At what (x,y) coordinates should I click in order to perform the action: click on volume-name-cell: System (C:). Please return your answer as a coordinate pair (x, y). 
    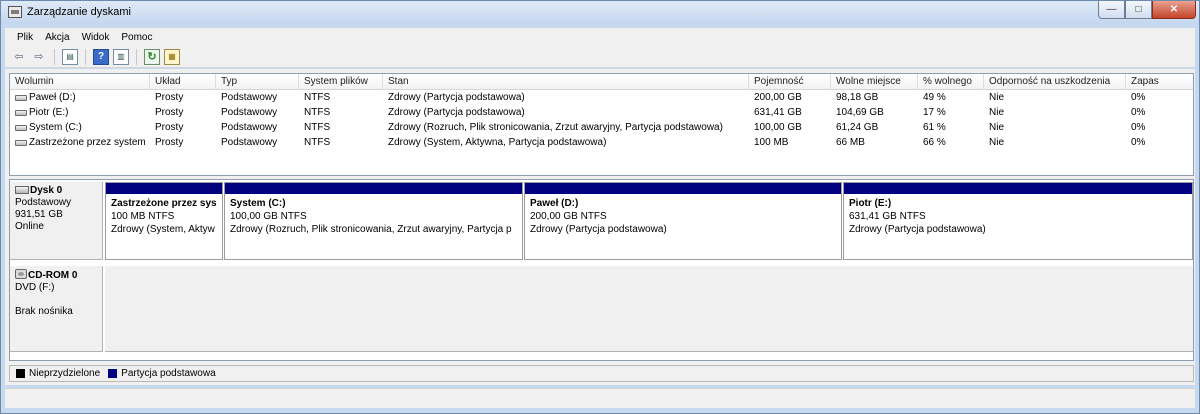
    Looking at the image, I should click on (80, 127).